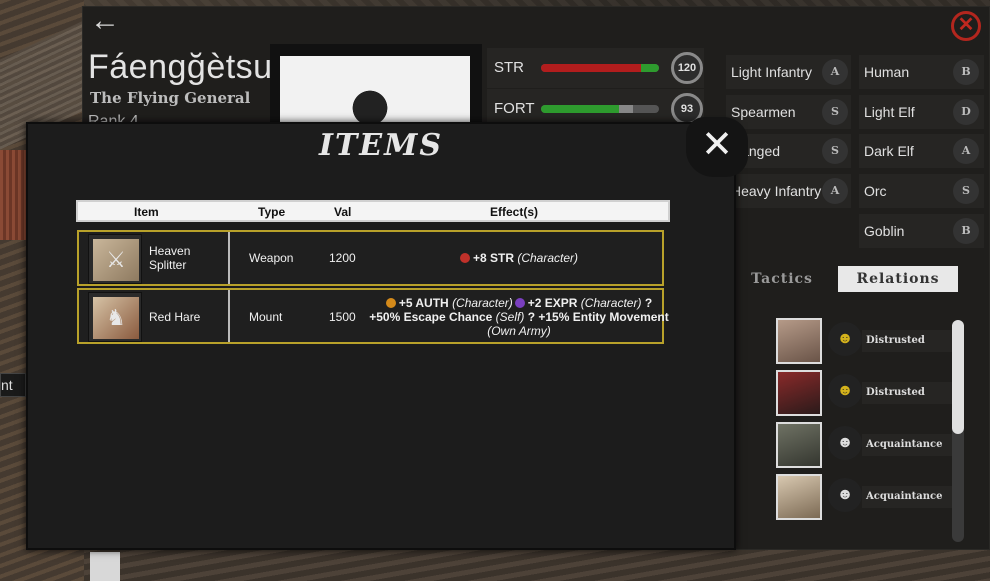 Image resolution: width=990 pixels, height=581 pixels. What do you see at coordinates (170, 98) in the screenshot?
I see `character-title: The Flying General` at bounding box center [170, 98].